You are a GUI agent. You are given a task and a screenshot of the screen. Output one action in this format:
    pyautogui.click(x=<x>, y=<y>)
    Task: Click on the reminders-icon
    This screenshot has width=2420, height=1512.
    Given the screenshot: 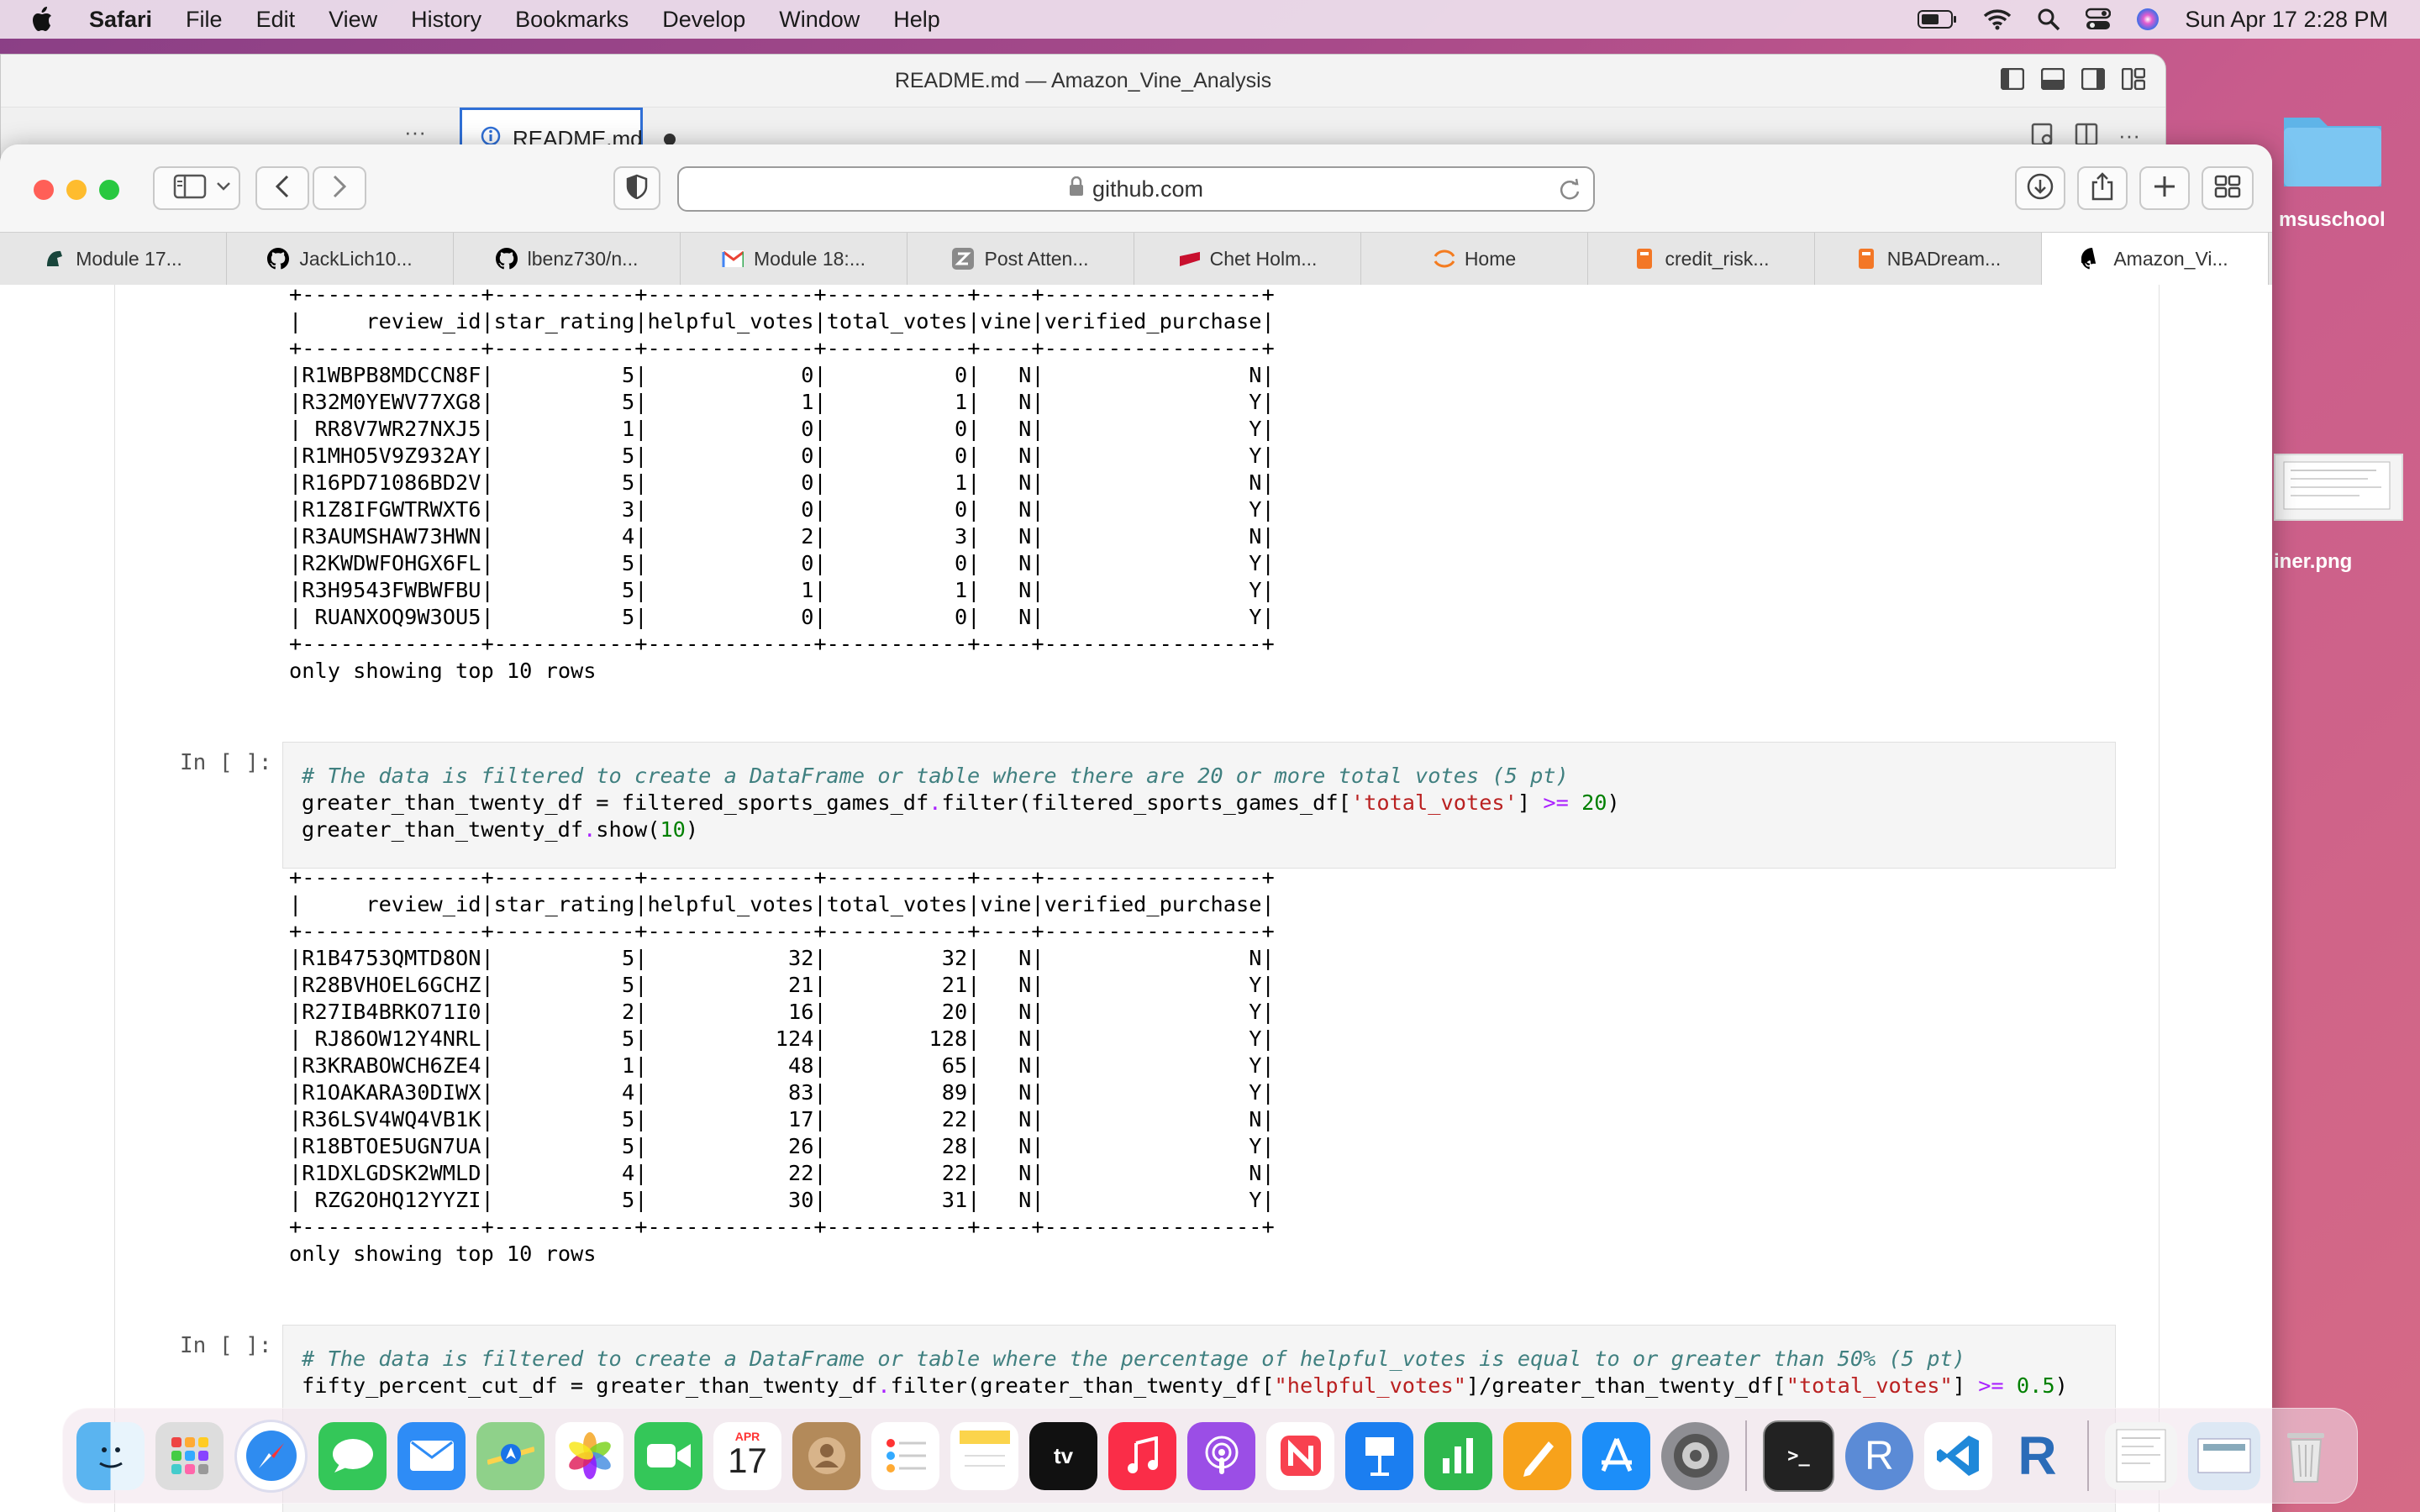 What is the action you would take?
    pyautogui.click(x=905, y=1455)
    